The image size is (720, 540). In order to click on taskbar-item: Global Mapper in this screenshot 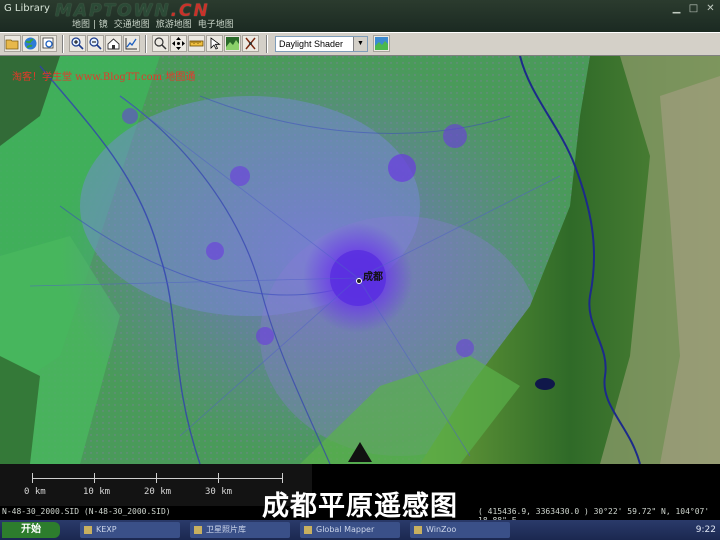, I will do `click(350, 530)`.